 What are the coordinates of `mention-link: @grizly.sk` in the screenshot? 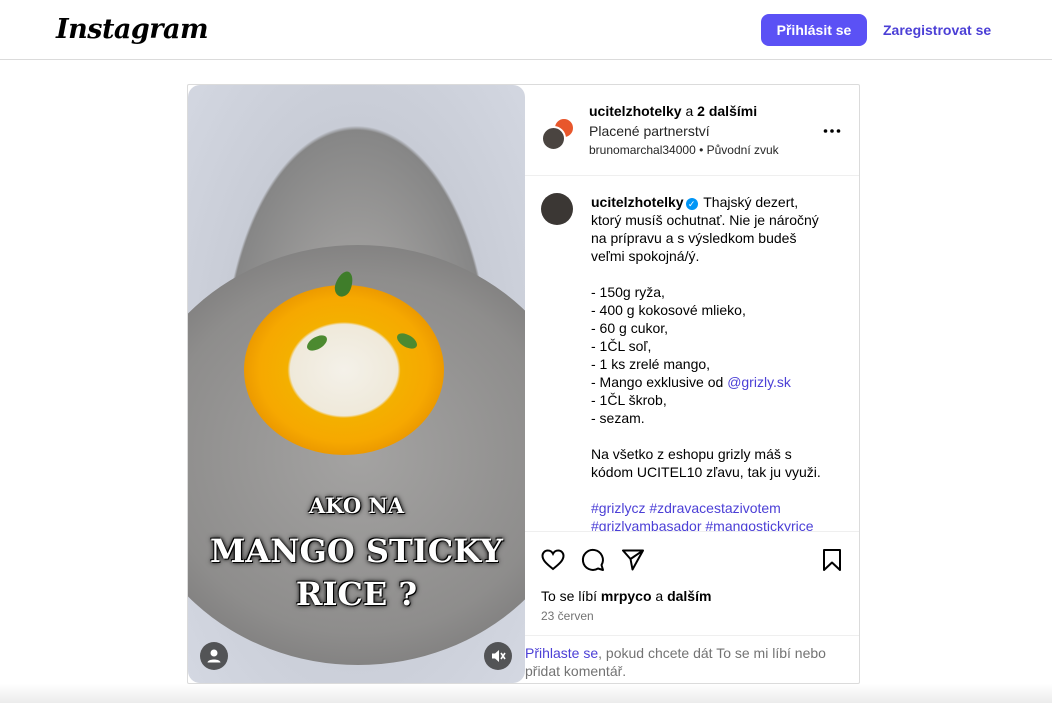 It's located at (759, 382).